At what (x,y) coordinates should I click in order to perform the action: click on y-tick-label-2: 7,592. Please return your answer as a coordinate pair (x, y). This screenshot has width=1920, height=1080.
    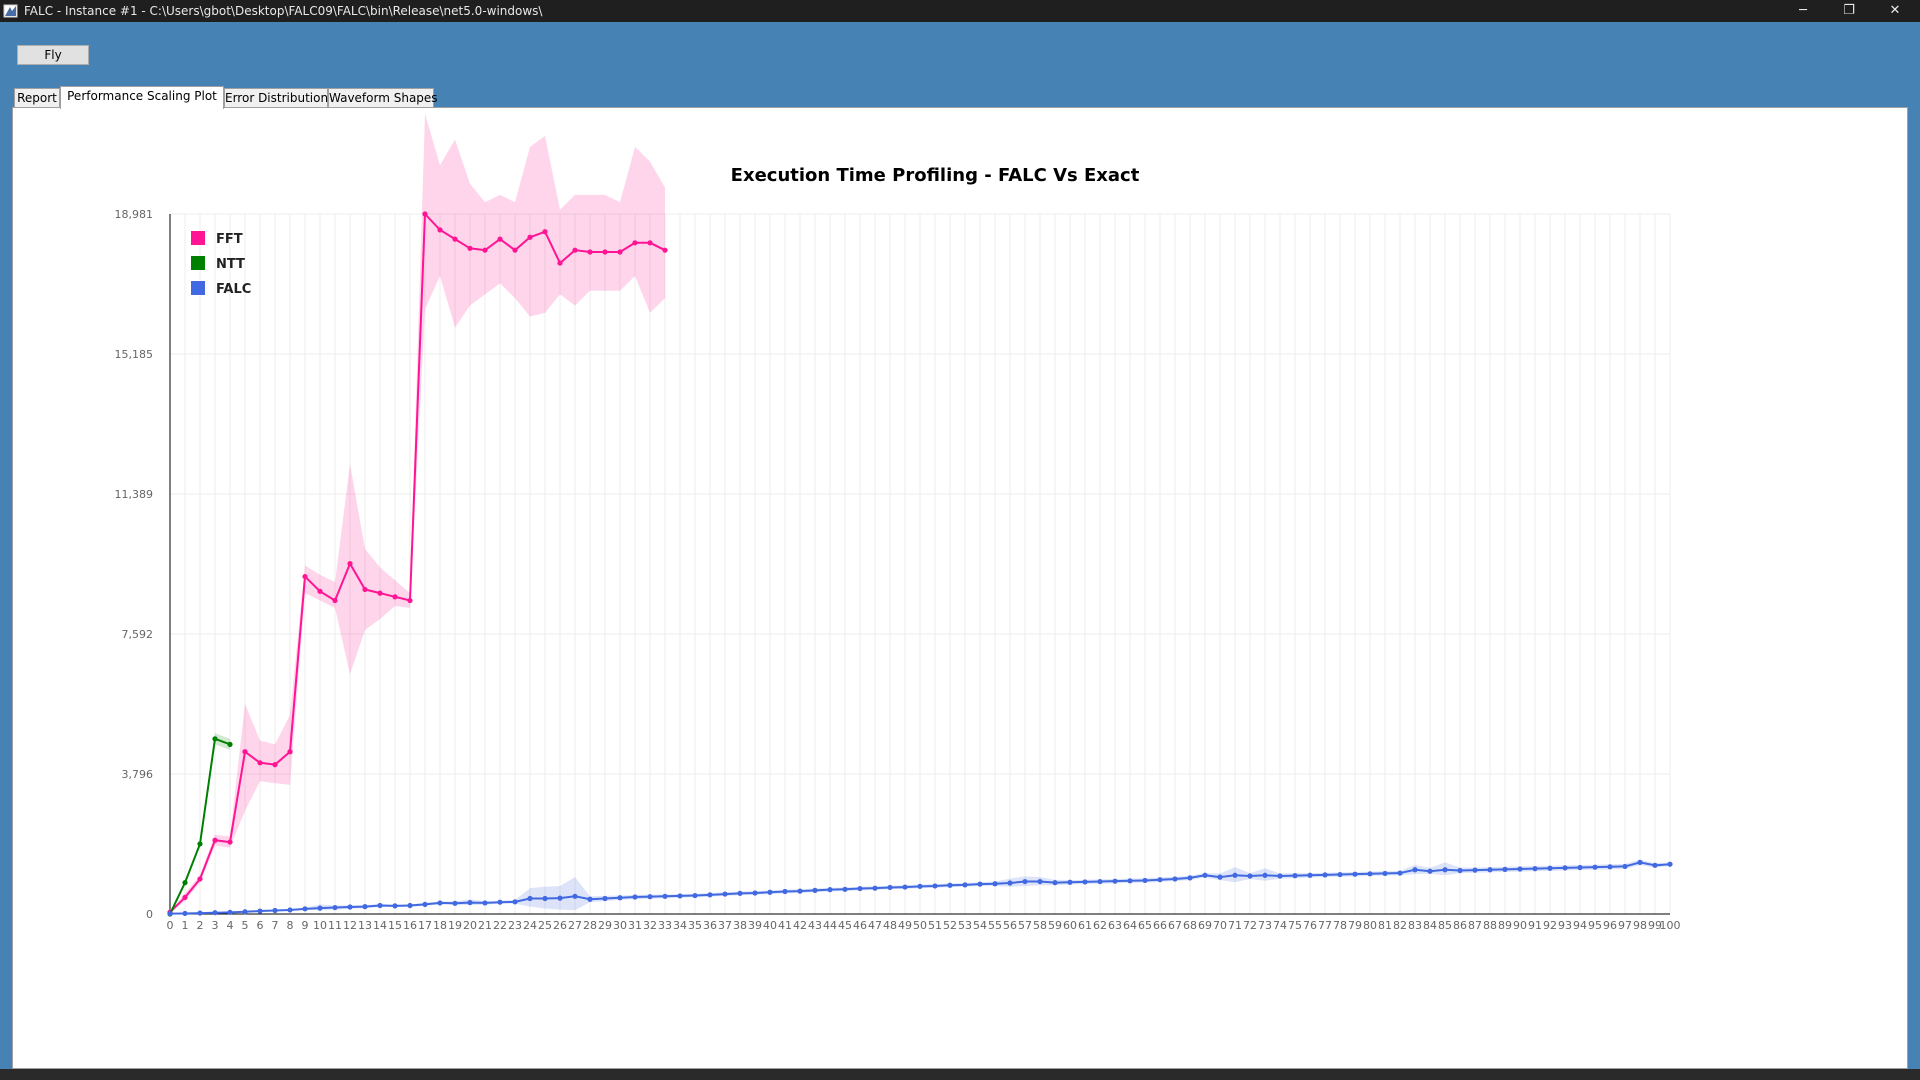
    Looking at the image, I should click on (138, 634).